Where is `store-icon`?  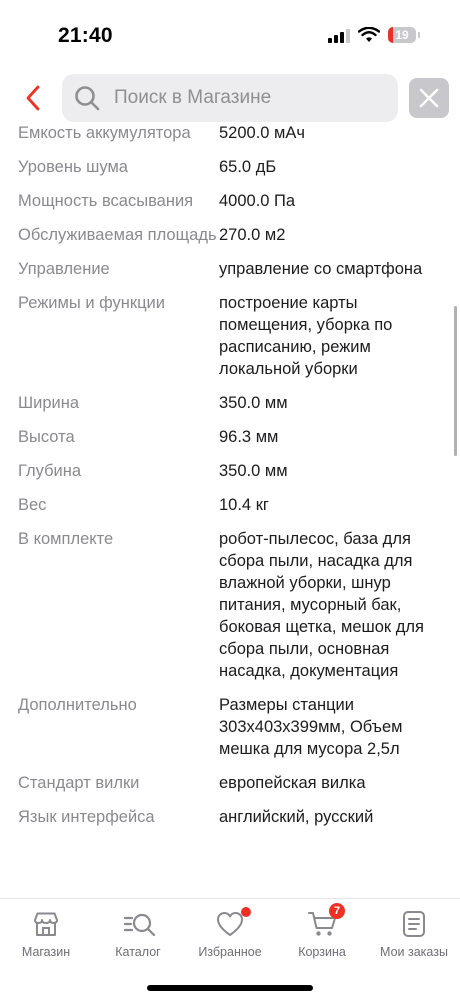 store-icon is located at coordinates (46, 924).